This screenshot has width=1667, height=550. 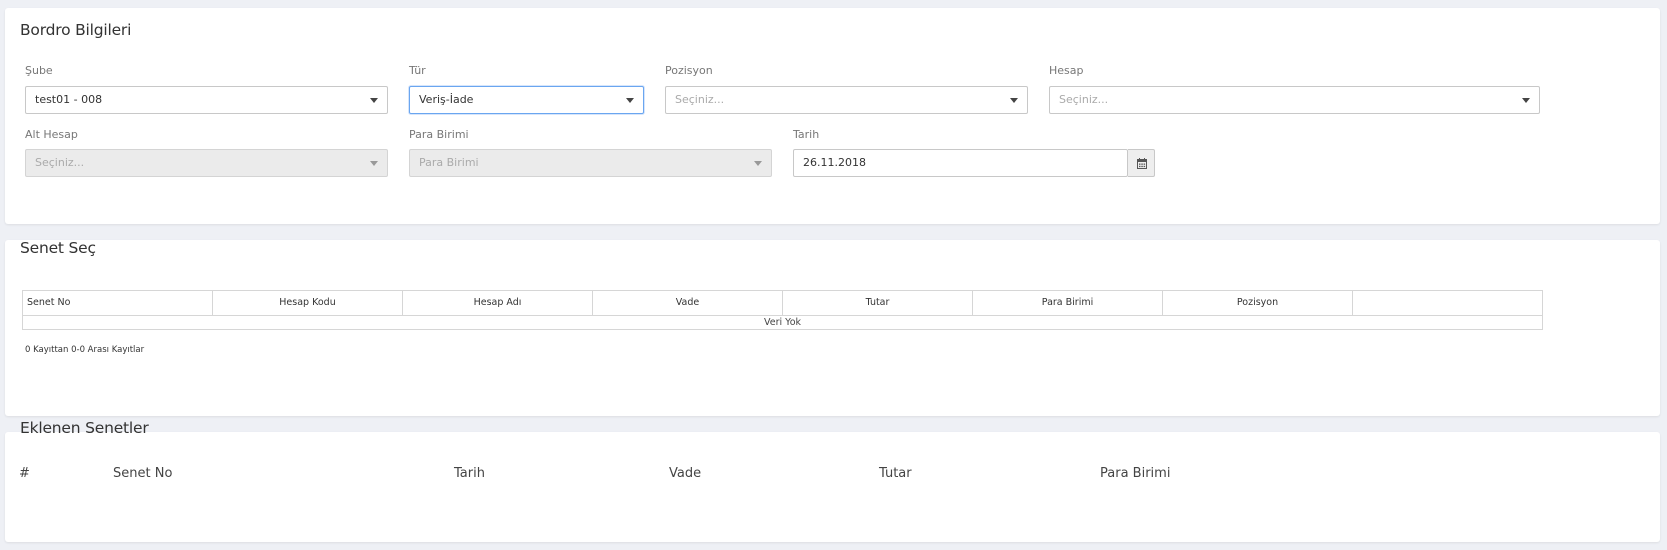 I want to click on tur-value: Veriş-İade, so click(x=446, y=99).